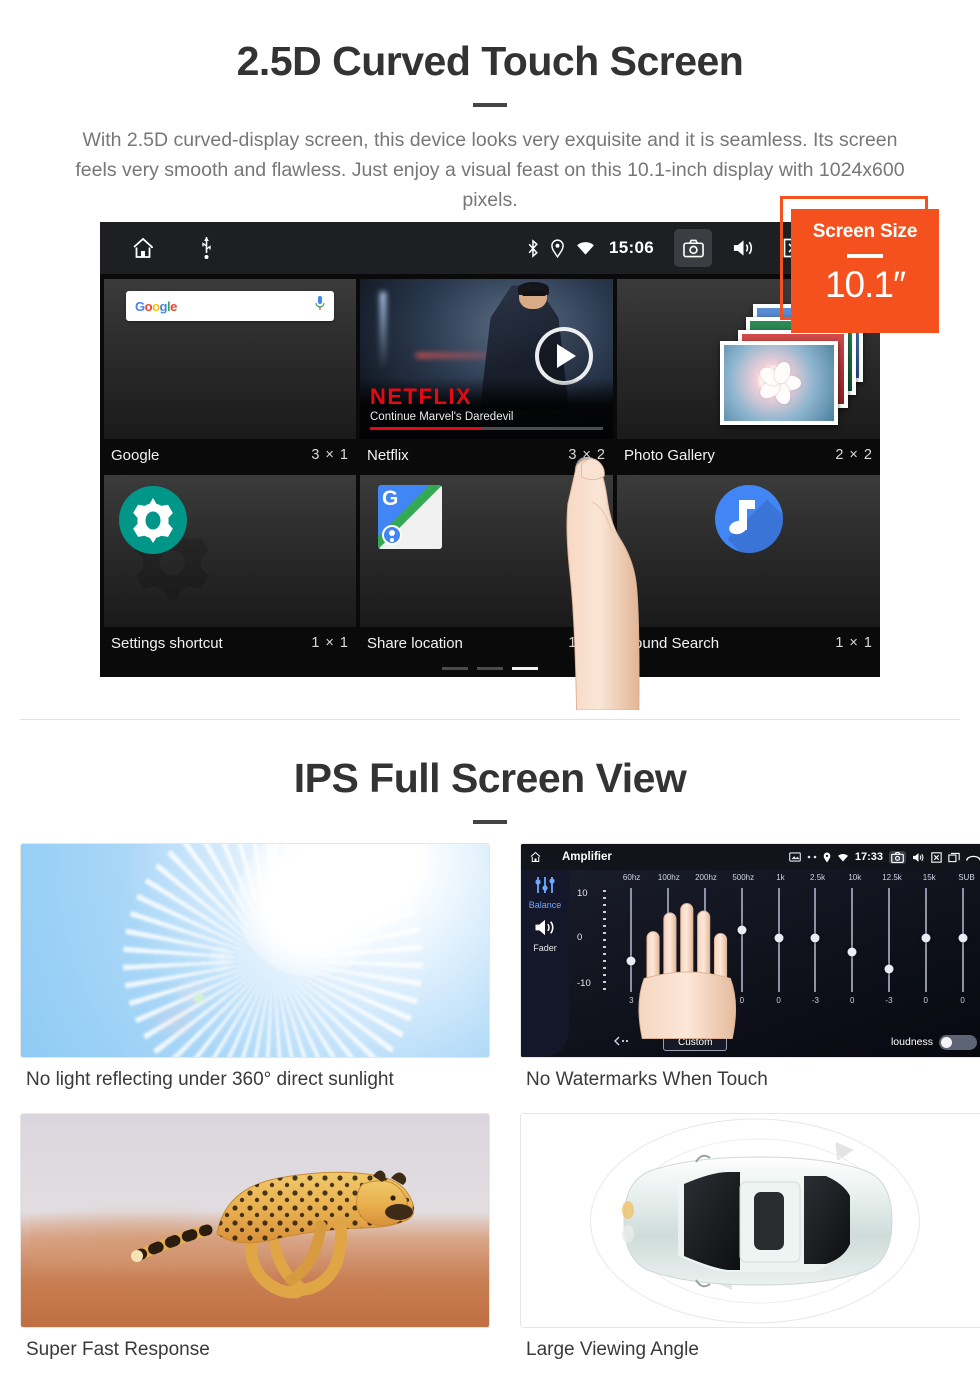 This screenshot has width=980, height=1394. Describe the element at coordinates (175, 1020) in the screenshot. I see `lens-flare` at that location.